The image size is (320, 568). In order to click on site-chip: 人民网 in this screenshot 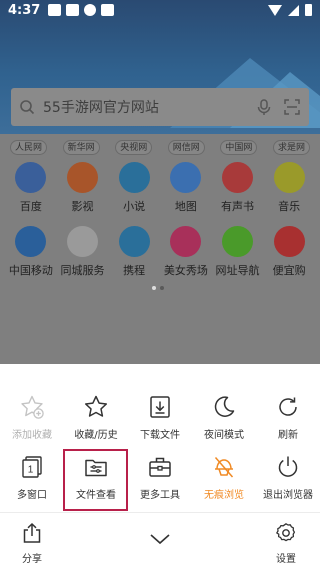, I will do `click(29, 147)`.